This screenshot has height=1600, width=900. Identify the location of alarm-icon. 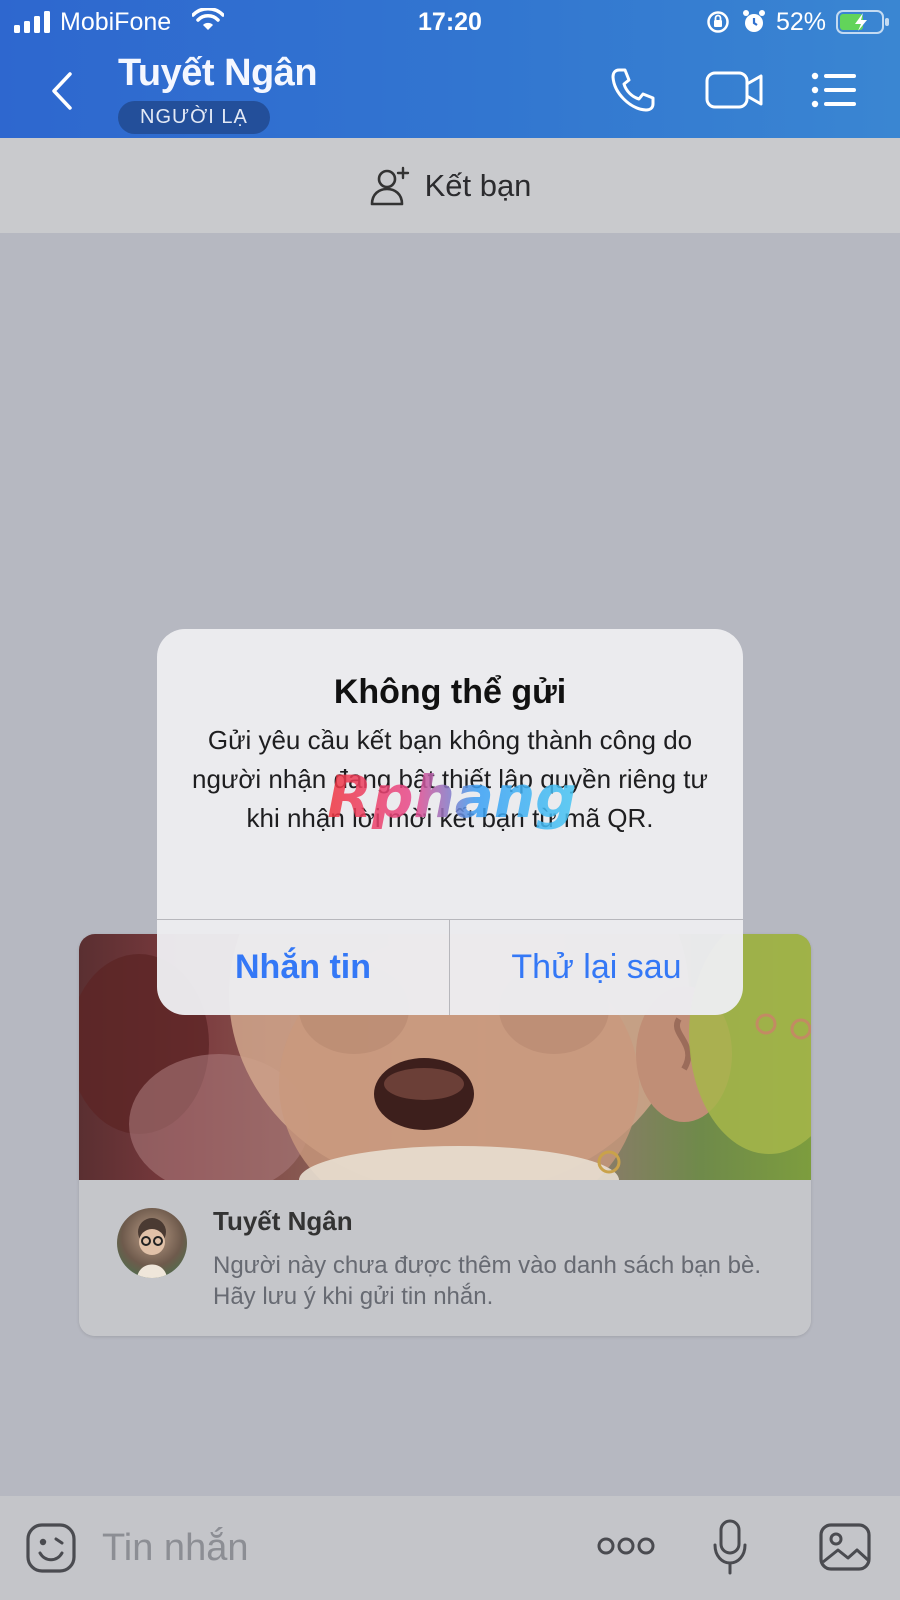
(754, 21).